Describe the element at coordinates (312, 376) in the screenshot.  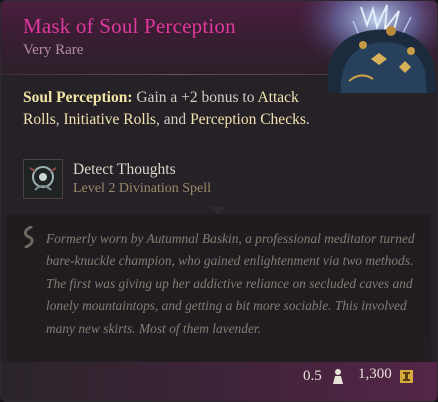
I see `item-weight: 0.5` at that location.